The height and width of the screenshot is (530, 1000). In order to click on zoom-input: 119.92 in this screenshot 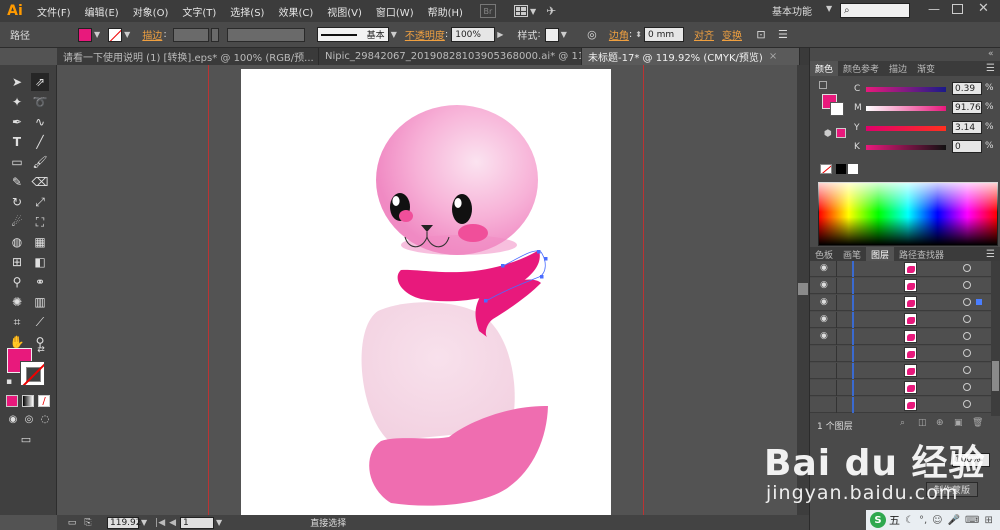, I will do `click(124, 522)`.